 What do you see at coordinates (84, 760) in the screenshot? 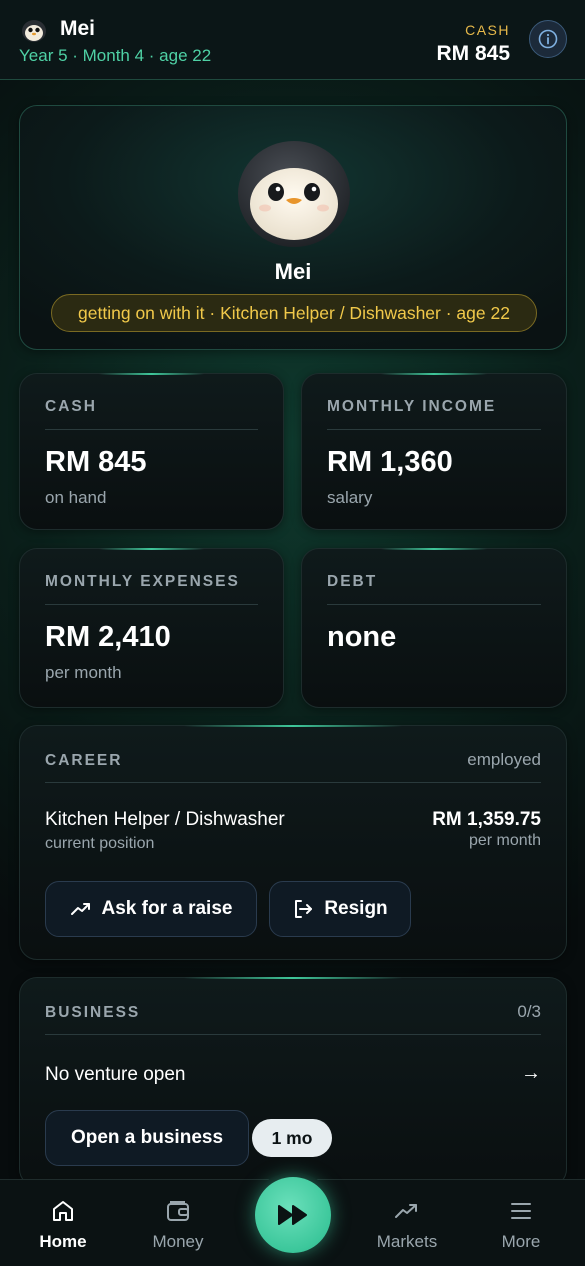
I see `career-label: CAREER` at bounding box center [84, 760].